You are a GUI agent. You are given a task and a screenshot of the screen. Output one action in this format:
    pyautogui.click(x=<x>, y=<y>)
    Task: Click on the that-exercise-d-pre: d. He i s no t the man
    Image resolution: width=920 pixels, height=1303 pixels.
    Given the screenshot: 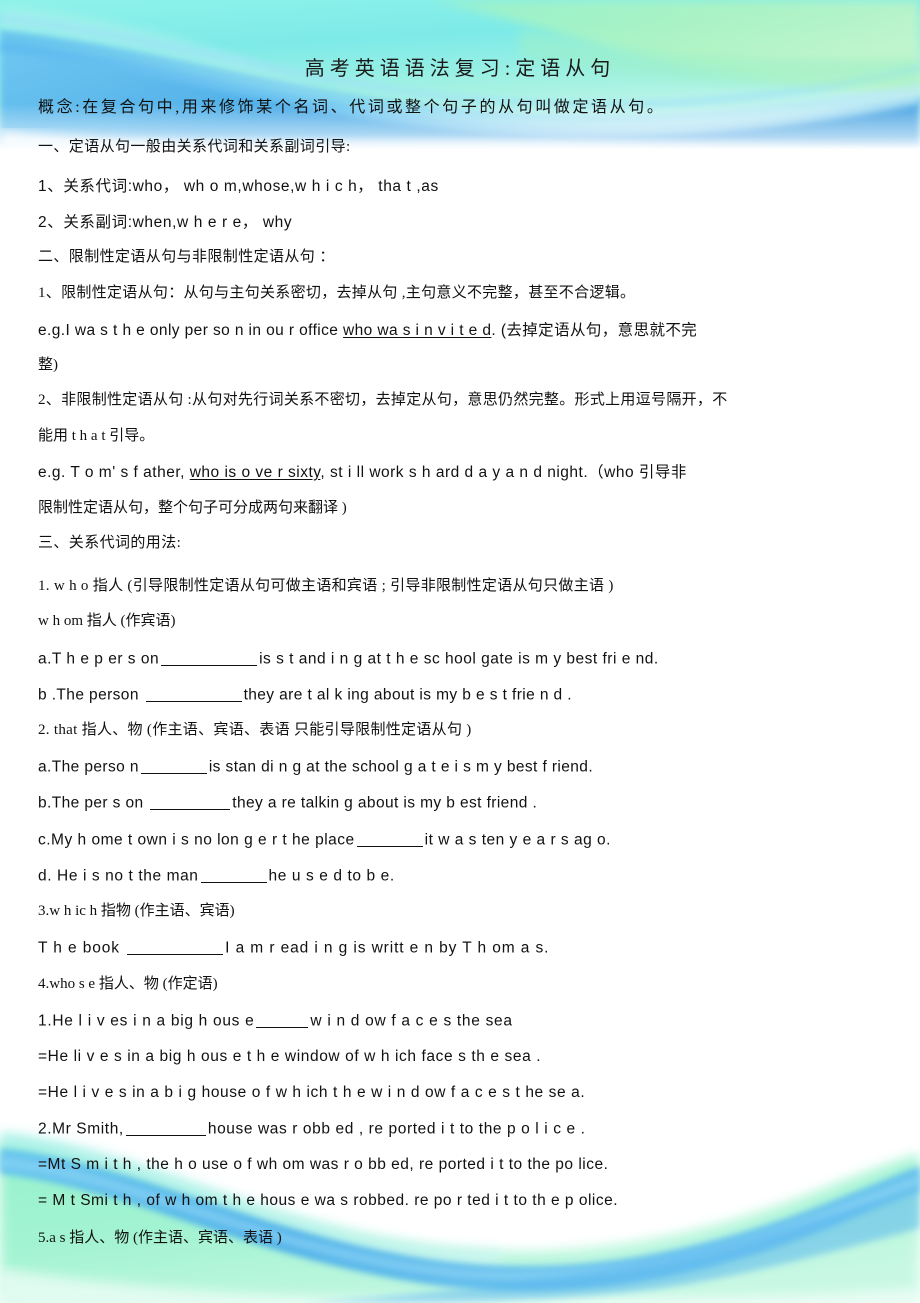 What is the action you would take?
    pyautogui.click(x=118, y=876)
    